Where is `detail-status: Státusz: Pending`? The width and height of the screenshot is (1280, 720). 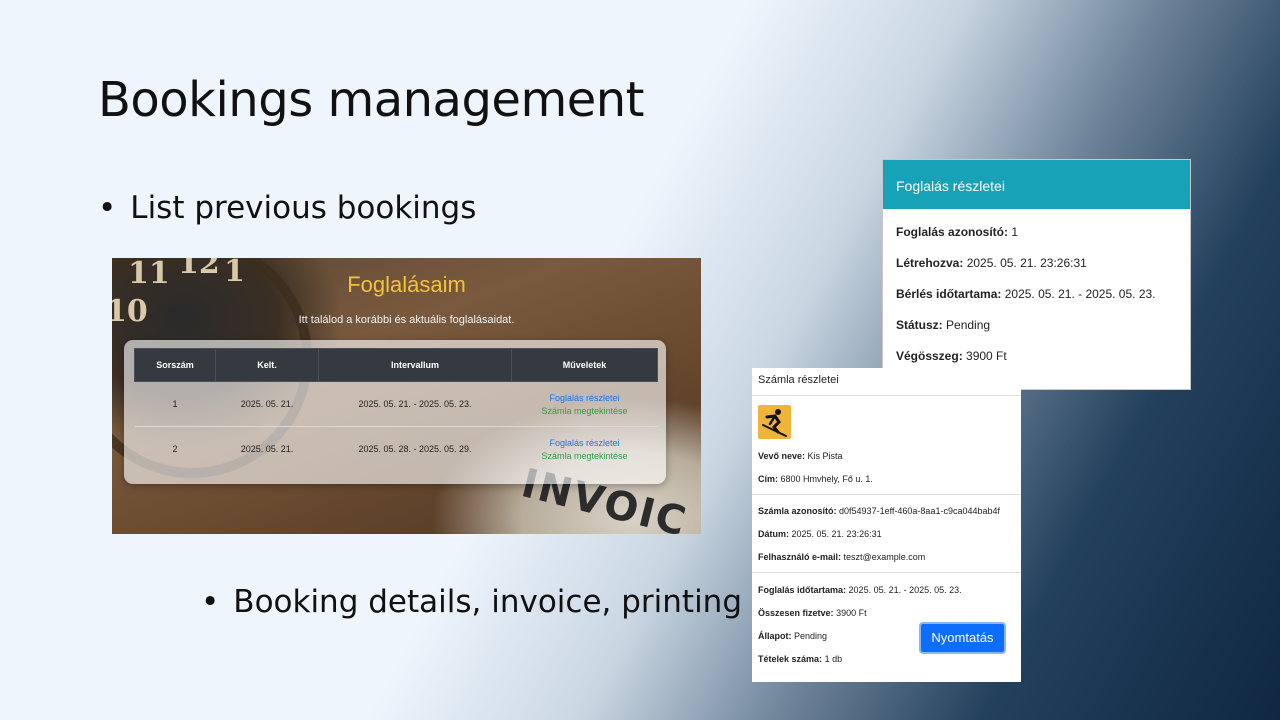 detail-status: Státusz: Pending is located at coordinates (943, 325).